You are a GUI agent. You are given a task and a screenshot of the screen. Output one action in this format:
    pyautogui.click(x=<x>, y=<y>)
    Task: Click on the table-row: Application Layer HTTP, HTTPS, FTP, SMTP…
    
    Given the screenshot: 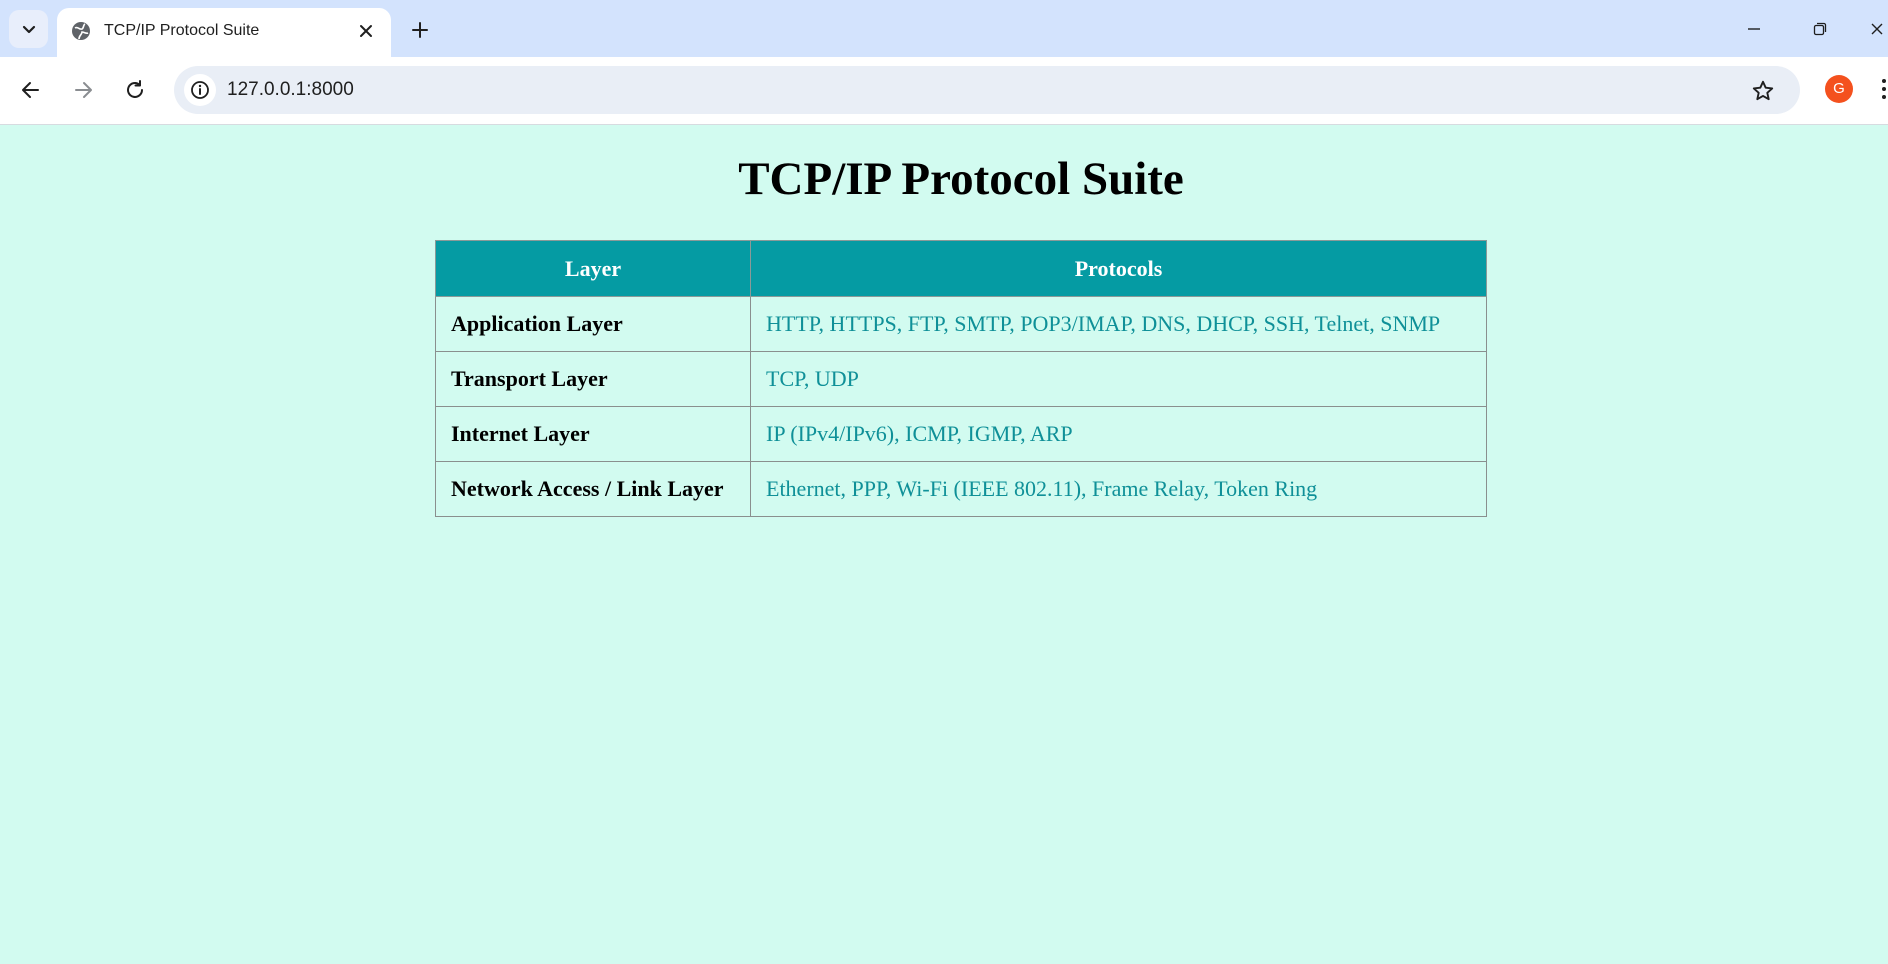 What is the action you would take?
    pyautogui.click(x=961, y=324)
    